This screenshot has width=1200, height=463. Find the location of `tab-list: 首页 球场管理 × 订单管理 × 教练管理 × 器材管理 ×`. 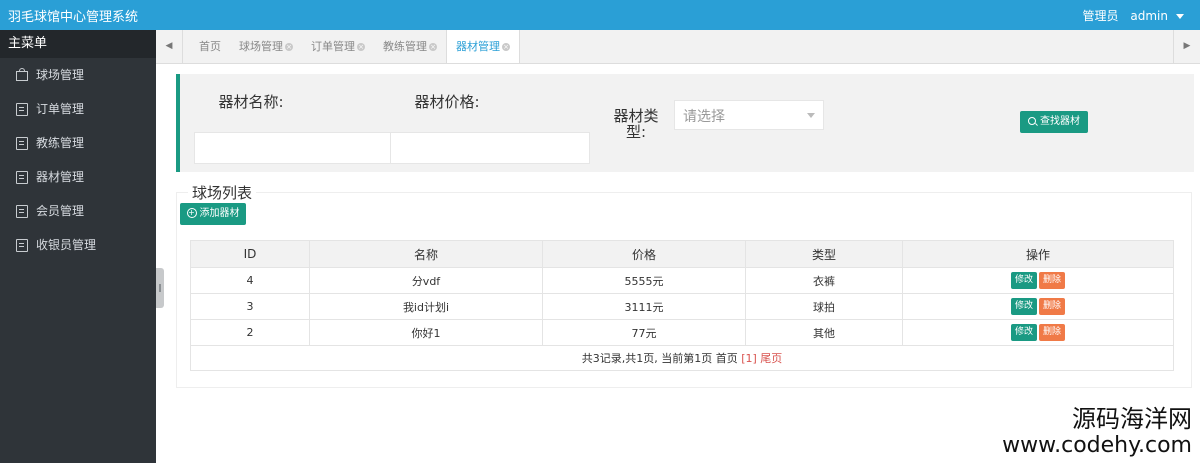

tab-list: 首页 球场管理 × 订单管理 × 教练管理 × 器材管理 × is located at coordinates (355, 46).